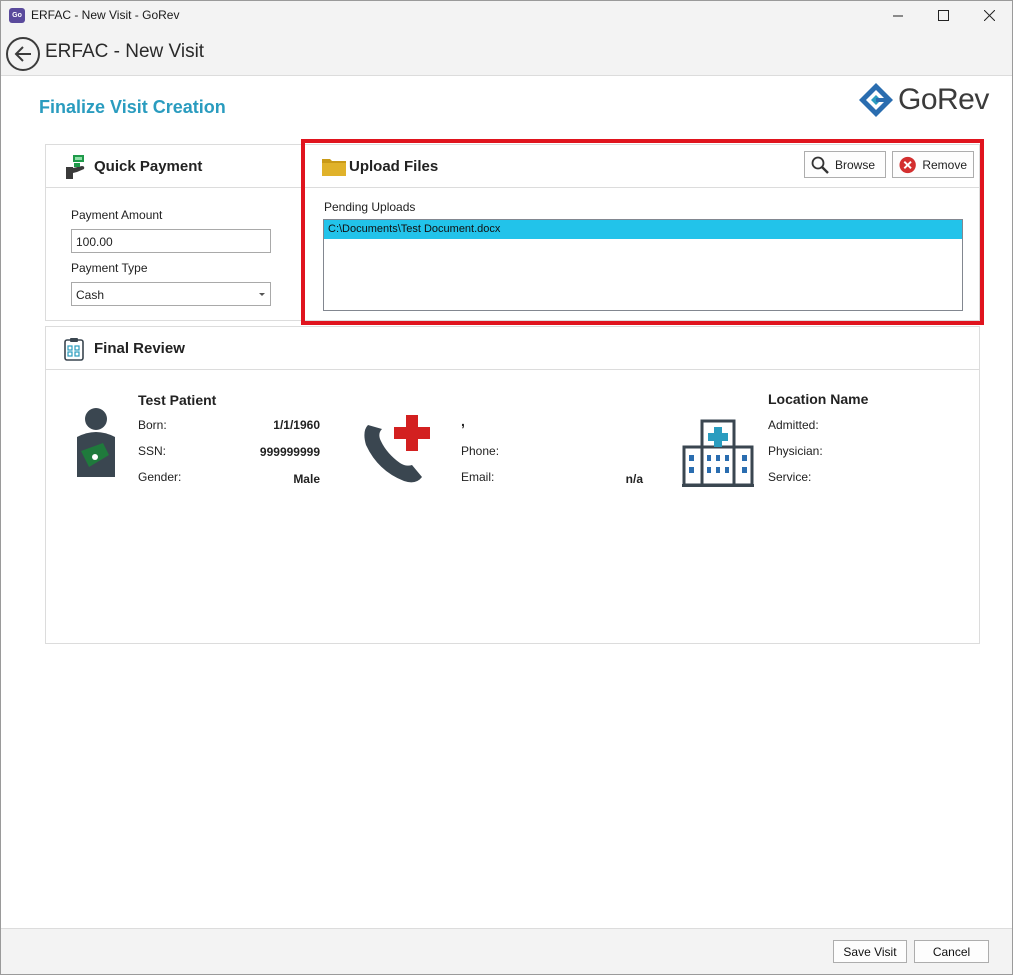 The image size is (1013, 975). Describe the element at coordinates (152, 425) in the screenshot. I see `born-label: Born:` at that location.